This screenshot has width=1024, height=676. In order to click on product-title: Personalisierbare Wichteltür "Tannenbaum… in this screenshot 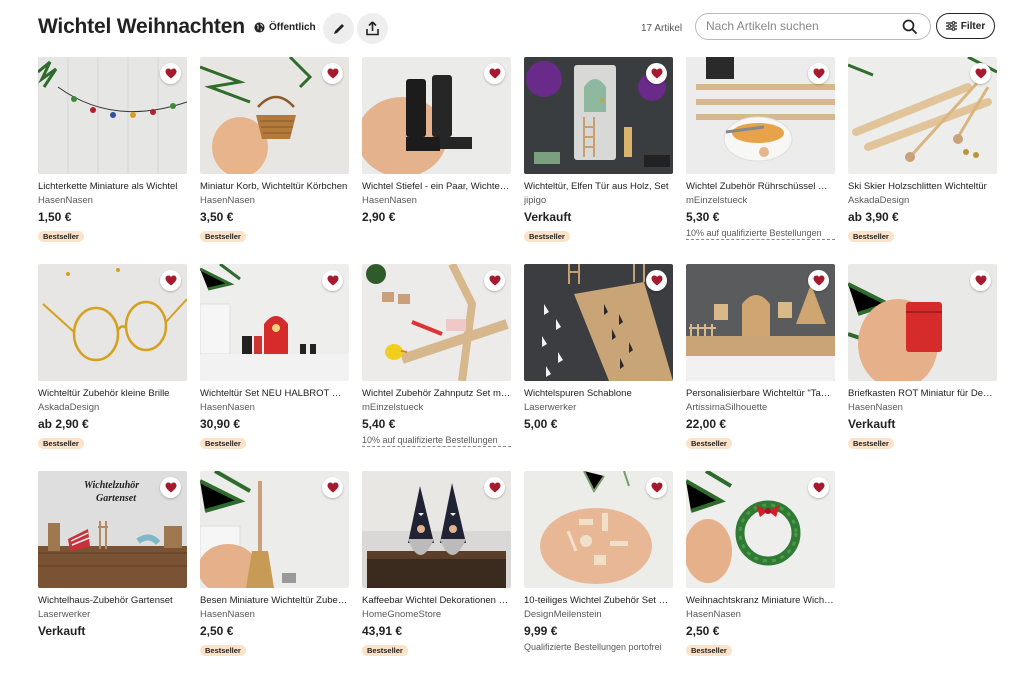, I will do `click(760, 393)`.